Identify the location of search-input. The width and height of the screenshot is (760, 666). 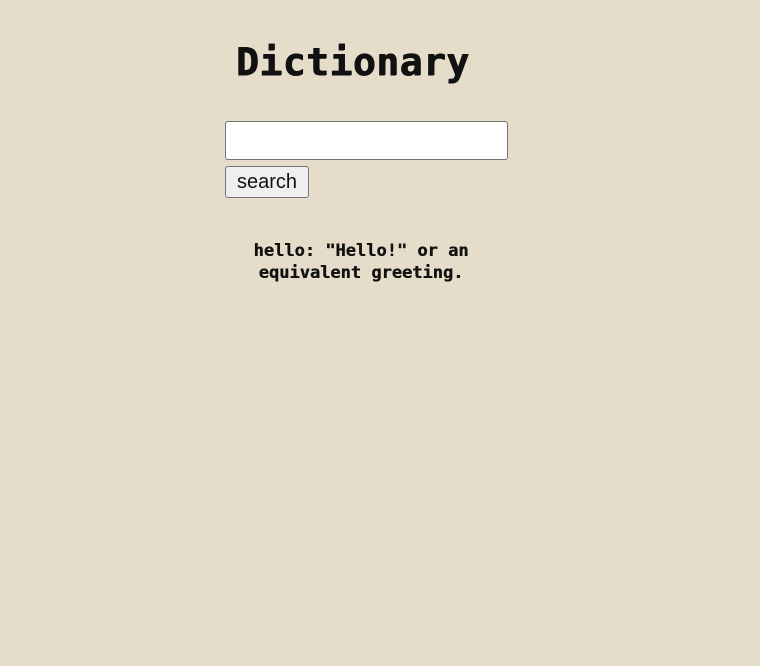
(366, 140).